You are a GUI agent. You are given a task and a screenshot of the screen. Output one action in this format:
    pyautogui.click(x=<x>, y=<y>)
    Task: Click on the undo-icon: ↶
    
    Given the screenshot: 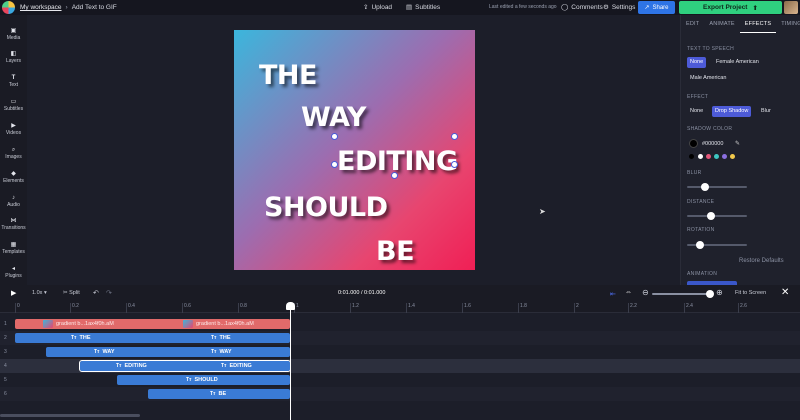 What is the action you would take?
    pyautogui.click(x=96, y=293)
    